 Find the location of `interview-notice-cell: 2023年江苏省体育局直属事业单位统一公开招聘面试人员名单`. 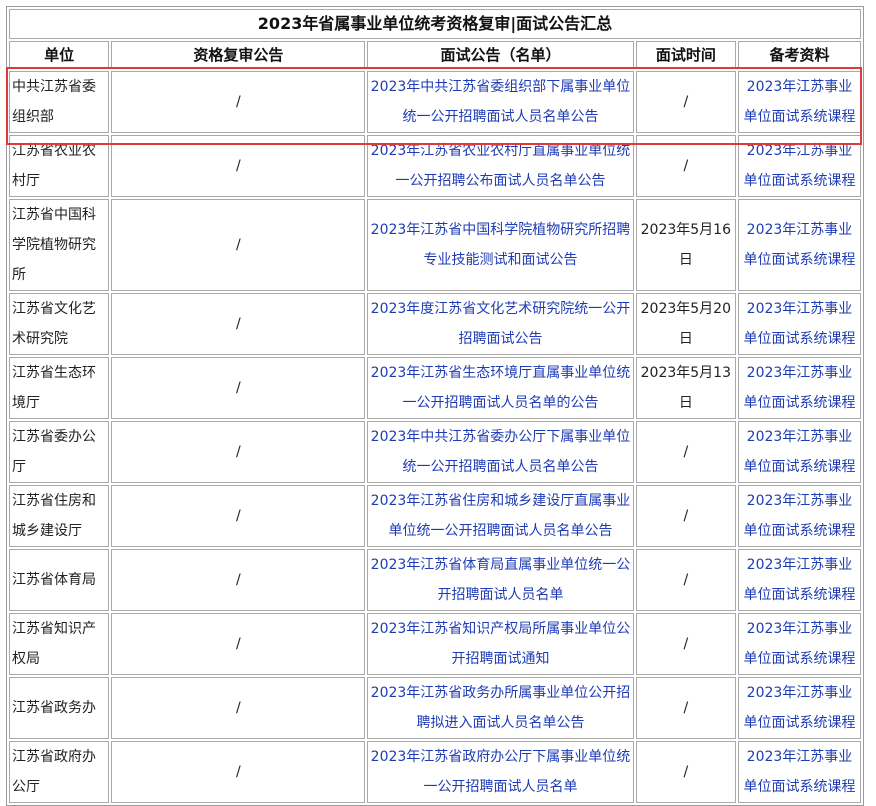

interview-notice-cell: 2023年江苏省体育局直属事业单位统一公开招聘面试人员名单 is located at coordinates (500, 580).